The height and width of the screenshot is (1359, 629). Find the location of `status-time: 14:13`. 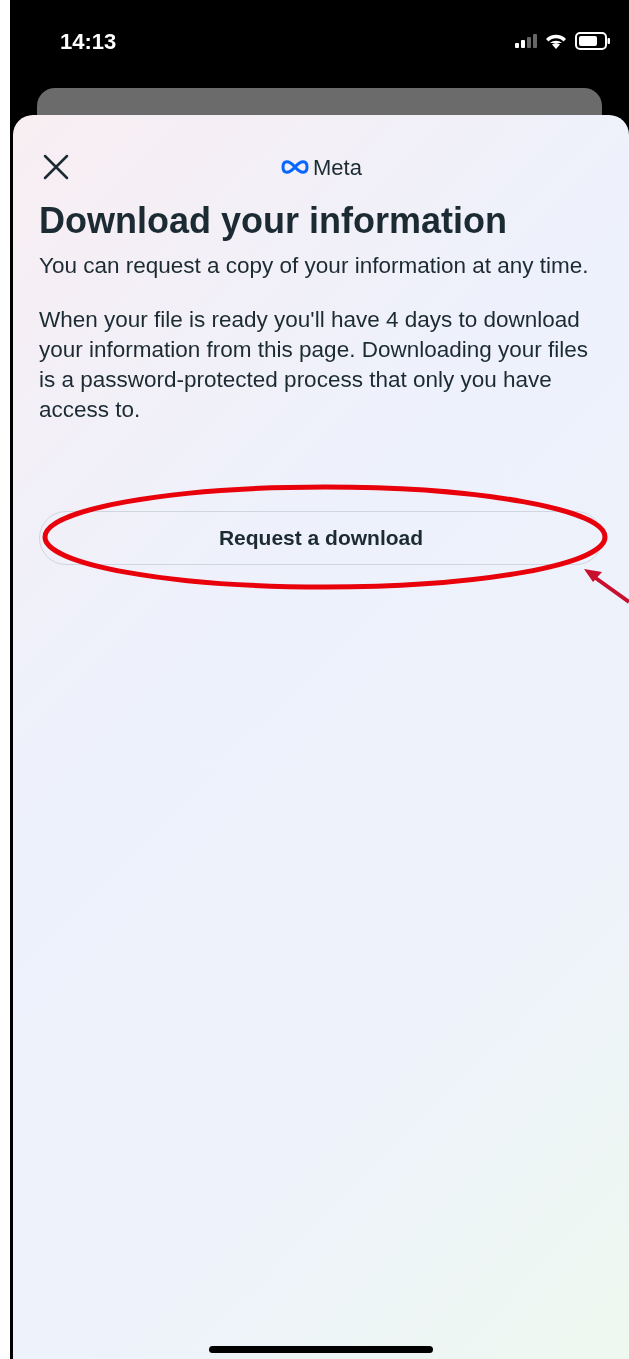

status-time: 14:13 is located at coordinates (88, 41).